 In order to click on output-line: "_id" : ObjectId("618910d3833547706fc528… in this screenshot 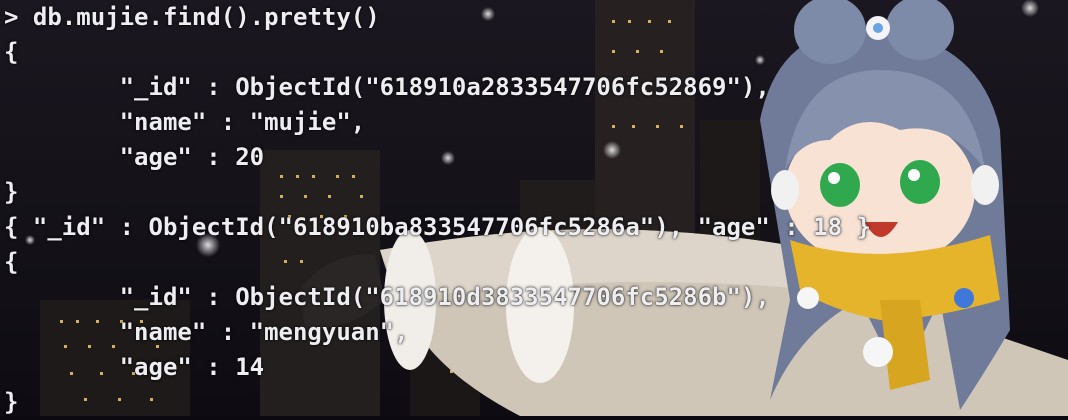, I will do `click(387, 297)`.